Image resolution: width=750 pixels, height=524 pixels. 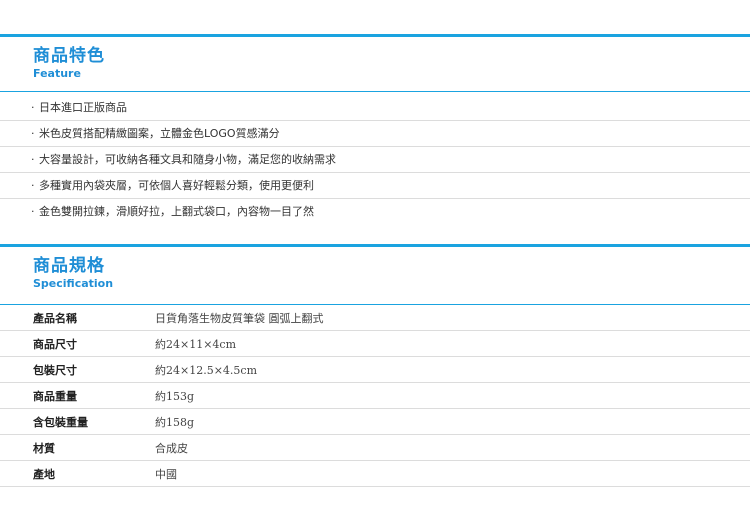 What do you see at coordinates (44, 448) in the screenshot?
I see `spec-key: 材質` at bounding box center [44, 448].